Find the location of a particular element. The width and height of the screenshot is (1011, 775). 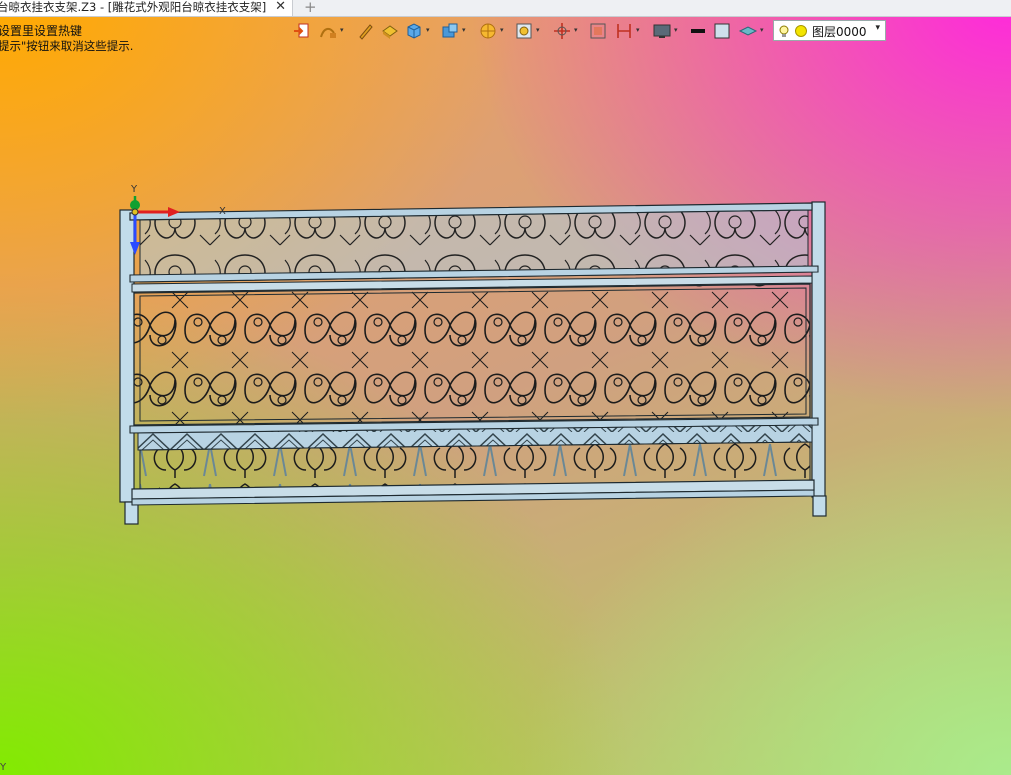

axis-x-label: X is located at coordinates (222, 211).